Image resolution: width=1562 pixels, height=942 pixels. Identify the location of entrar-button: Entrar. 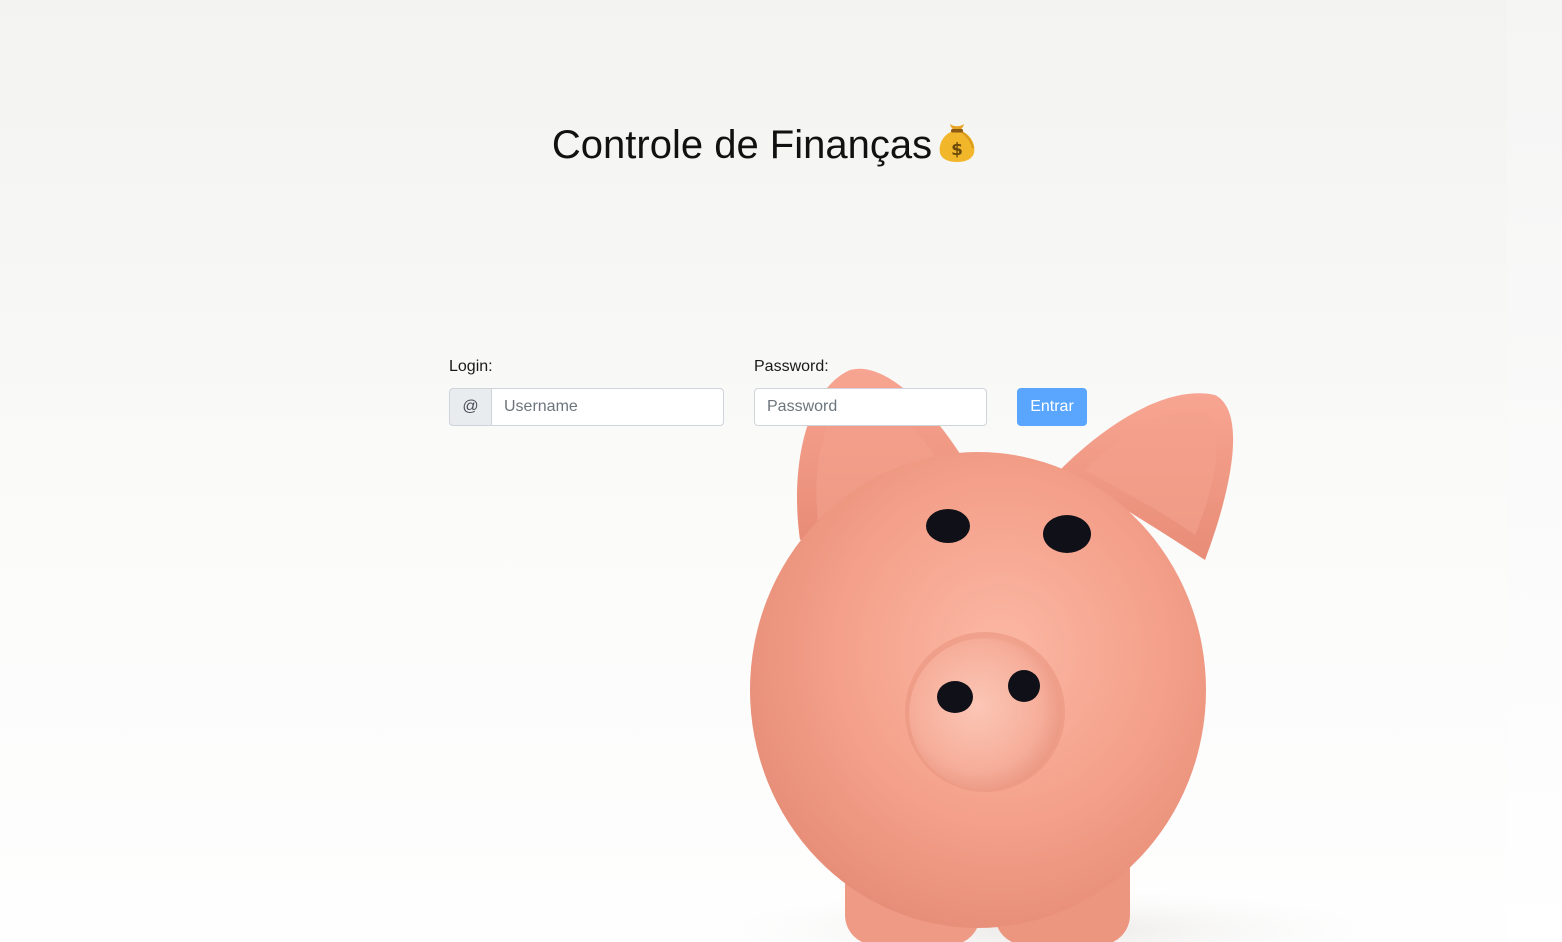
(1052, 407).